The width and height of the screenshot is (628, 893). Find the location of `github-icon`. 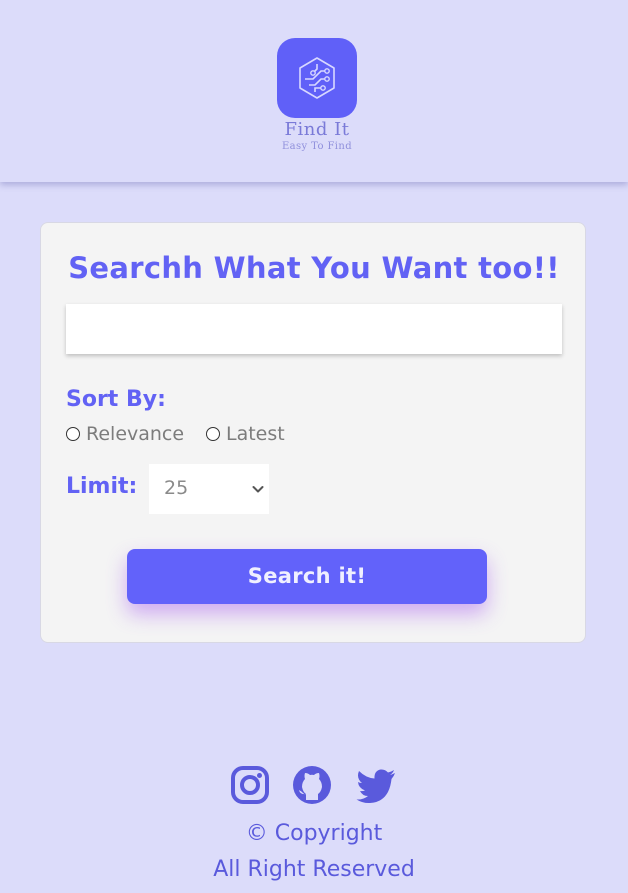

github-icon is located at coordinates (312, 785).